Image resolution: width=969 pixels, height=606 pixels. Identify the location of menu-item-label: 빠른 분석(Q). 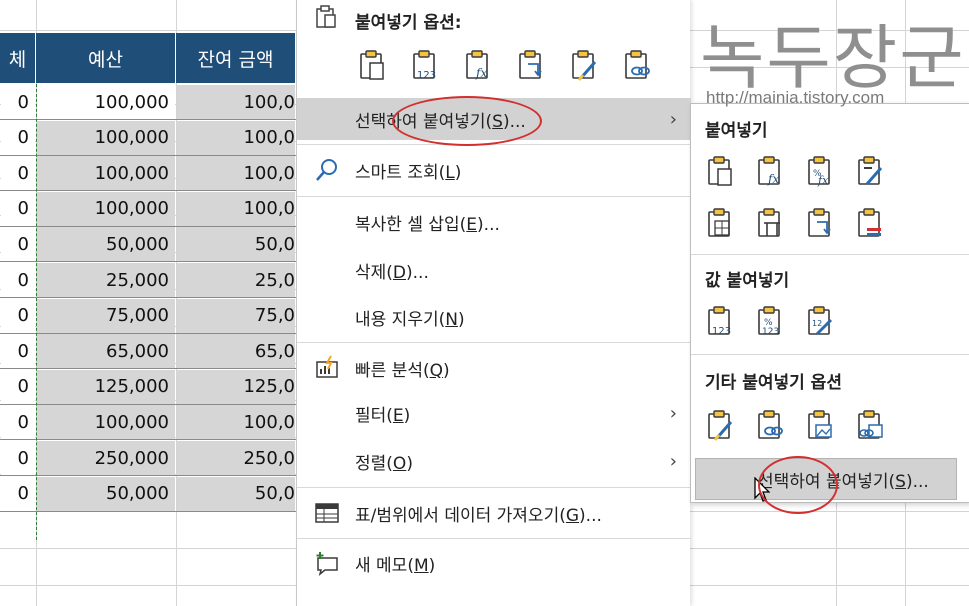
(402, 370).